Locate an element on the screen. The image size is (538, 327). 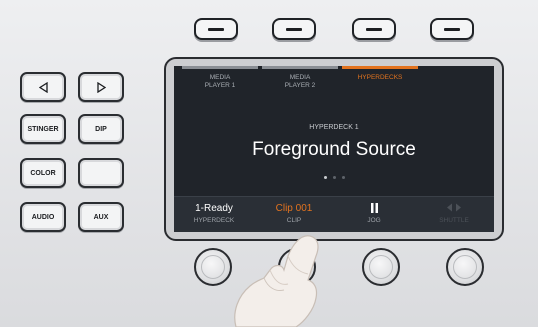
func-clip: Clip 001 CLIP is located at coordinates (294, 213).